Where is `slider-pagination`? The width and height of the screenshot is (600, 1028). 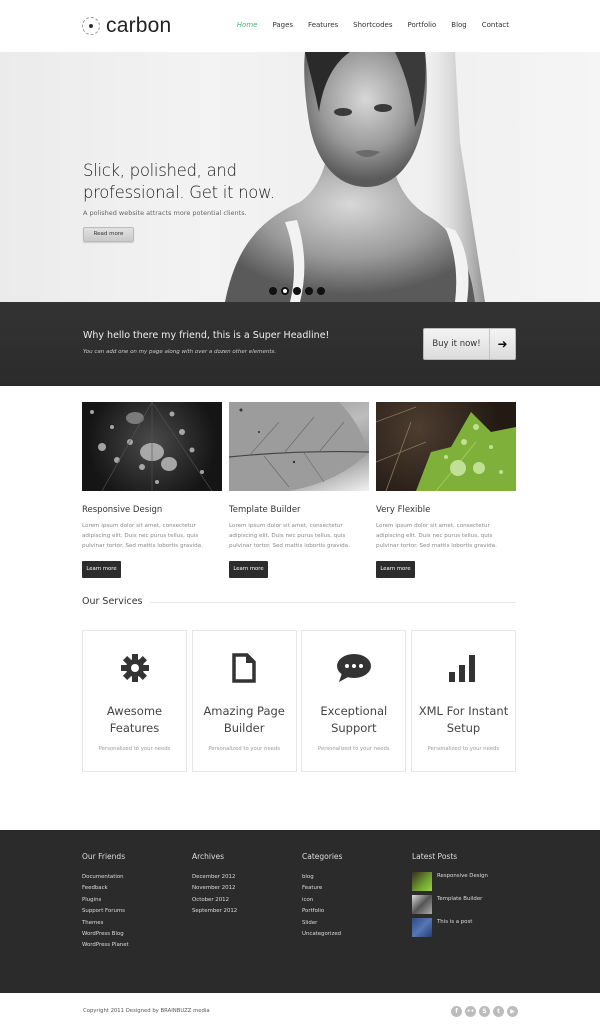 slider-pagination is located at coordinates (297, 291).